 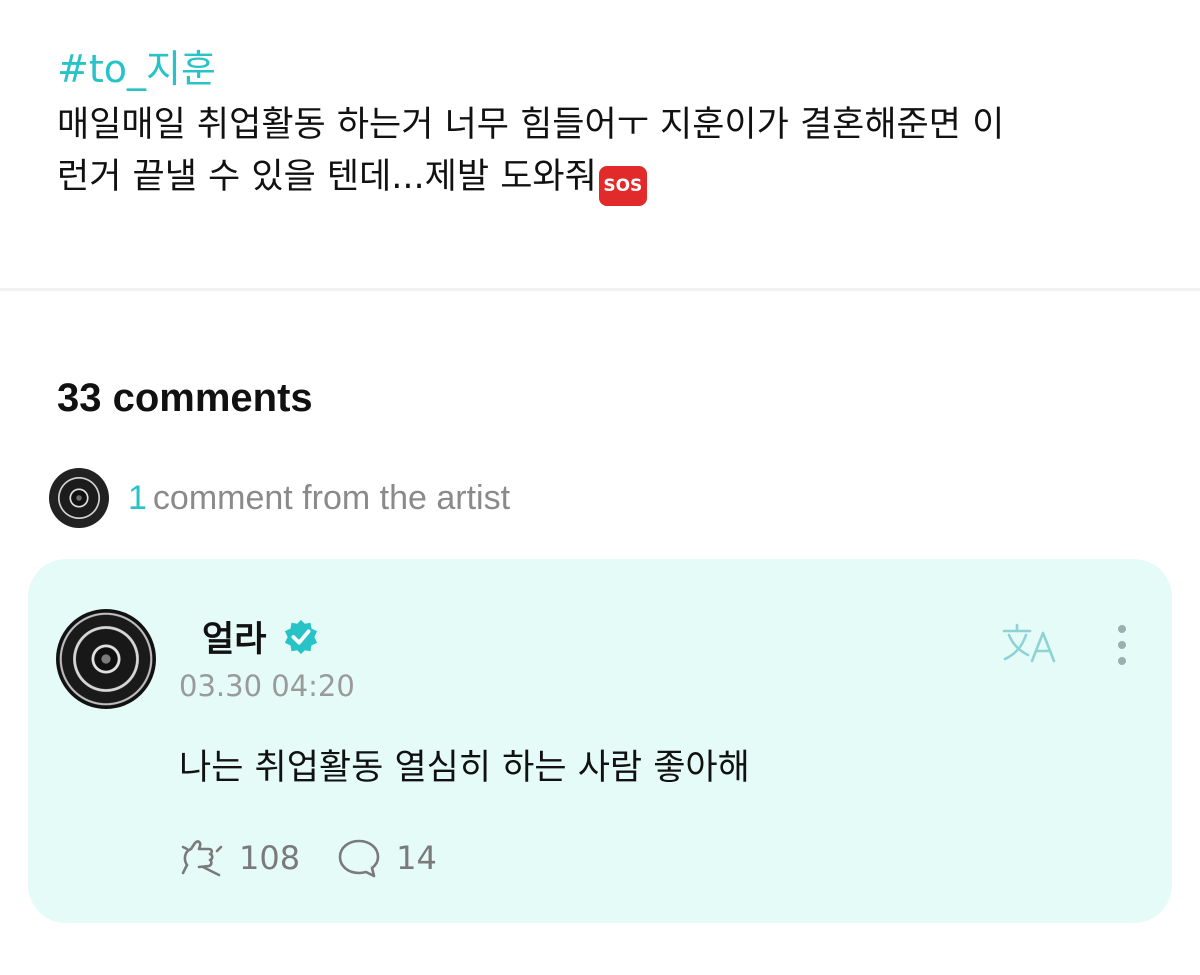 I want to click on post-body-line-2-text: 런거 끝낼 수 있을 텐데...제발 도와줘, so click(x=327, y=177).